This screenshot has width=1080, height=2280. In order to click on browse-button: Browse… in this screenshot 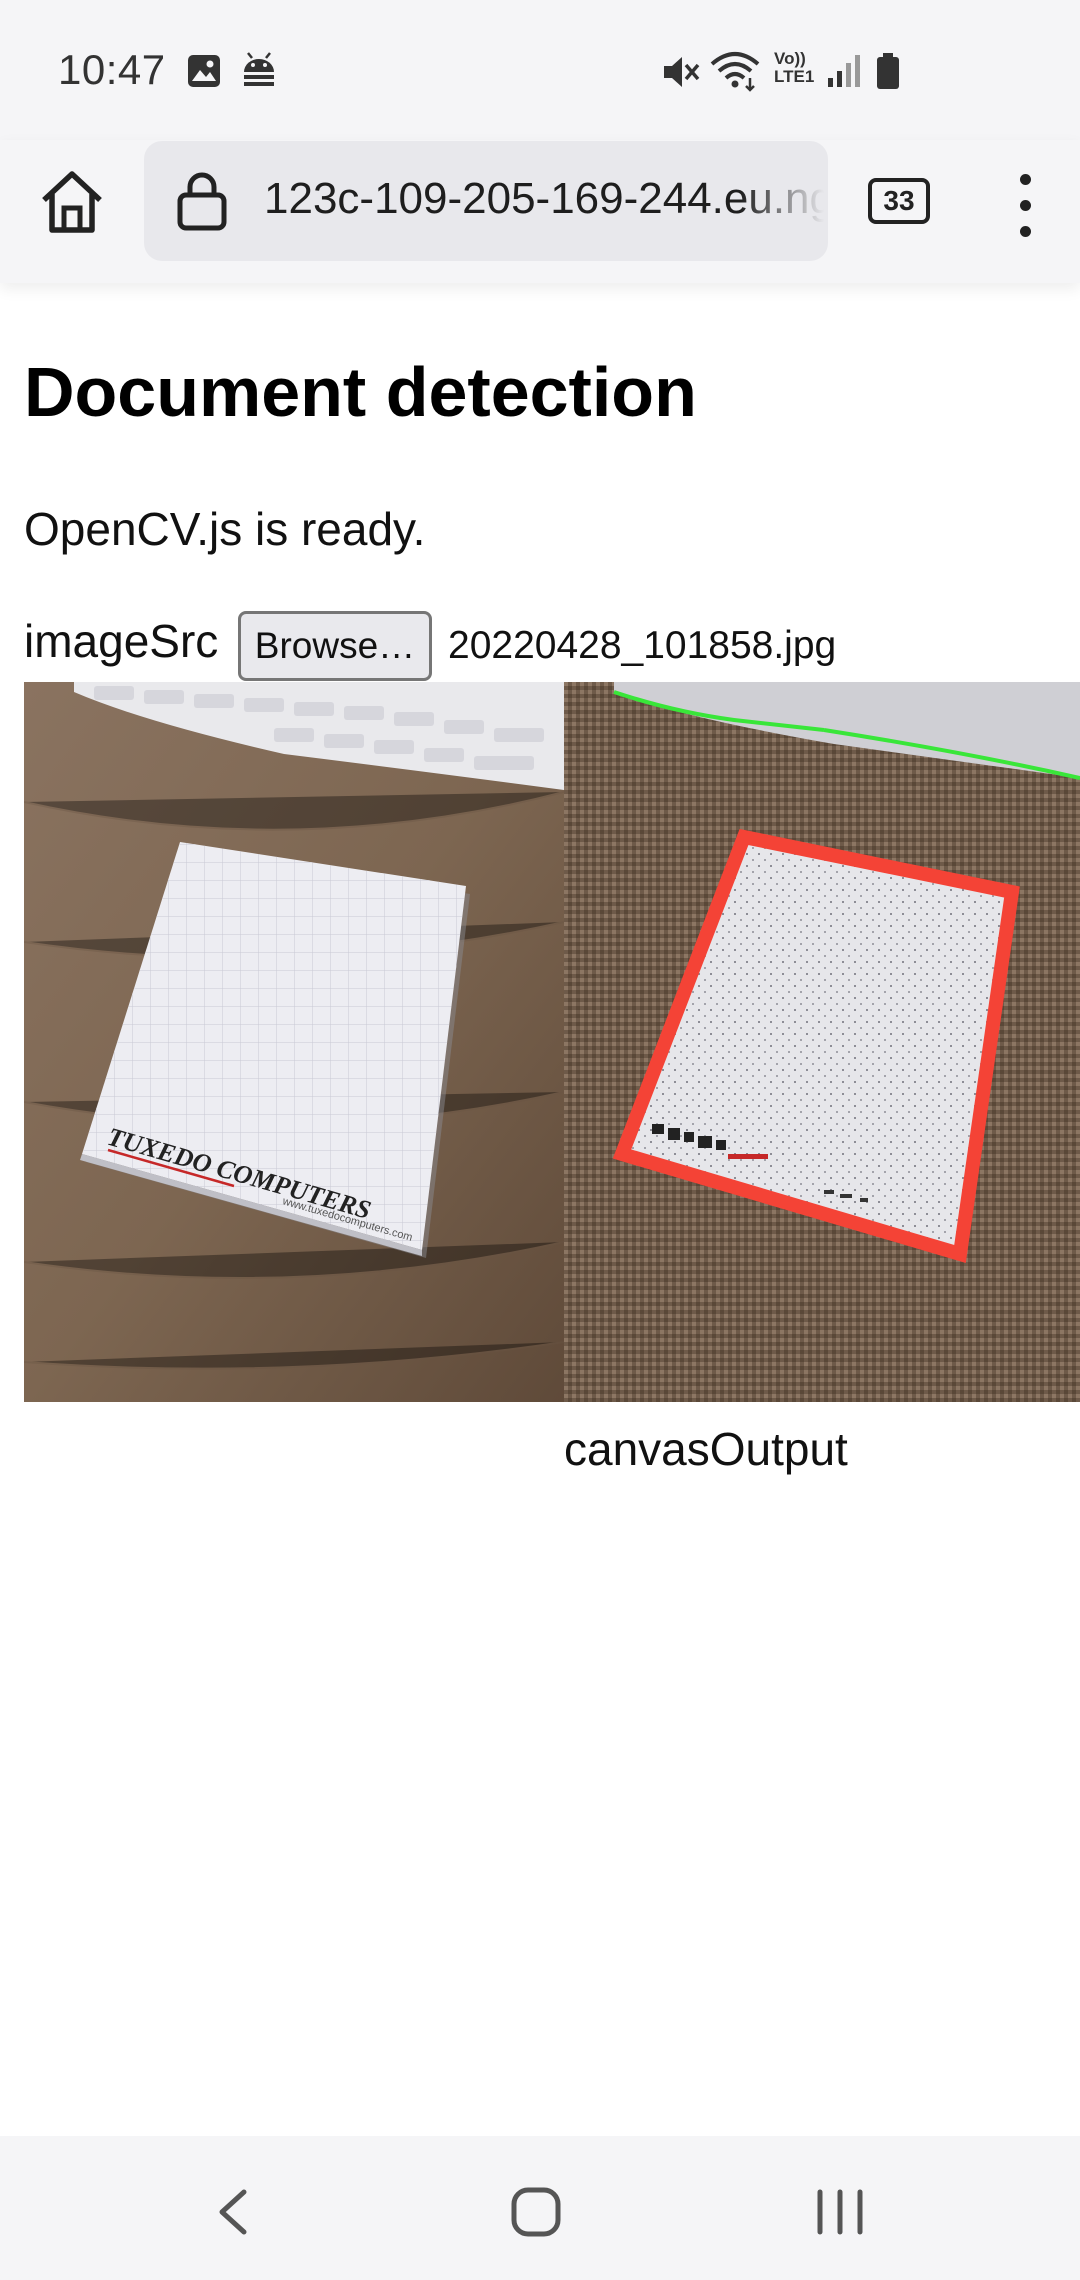, I will do `click(335, 646)`.